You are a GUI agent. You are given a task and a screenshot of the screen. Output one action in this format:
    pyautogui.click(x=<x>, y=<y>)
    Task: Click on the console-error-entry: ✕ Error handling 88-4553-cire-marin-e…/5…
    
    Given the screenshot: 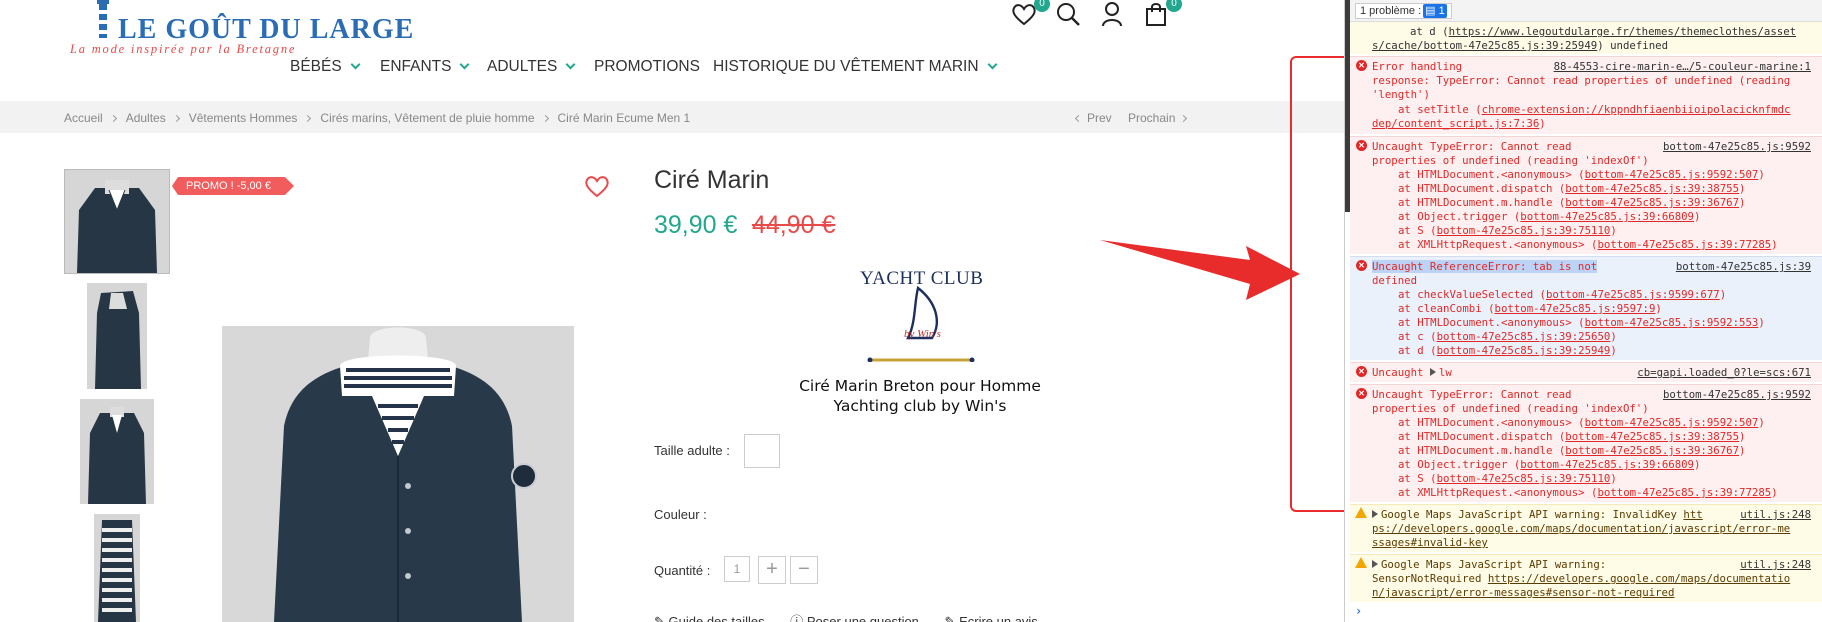 What is the action you would take?
    pyautogui.click(x=1586, y=95)
    